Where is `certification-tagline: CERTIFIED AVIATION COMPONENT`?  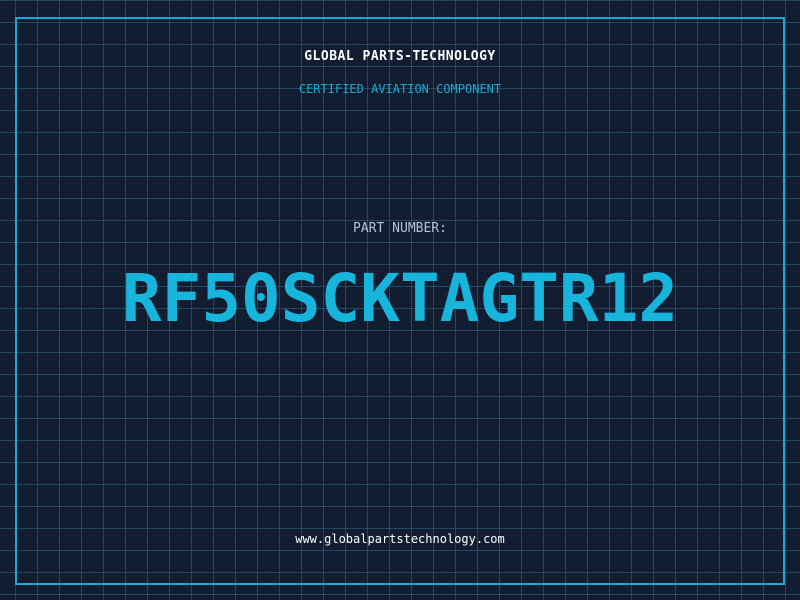 certification-tagline: CERTIFIED AVIATION COMPONENT is located at coordinates (400, 89).